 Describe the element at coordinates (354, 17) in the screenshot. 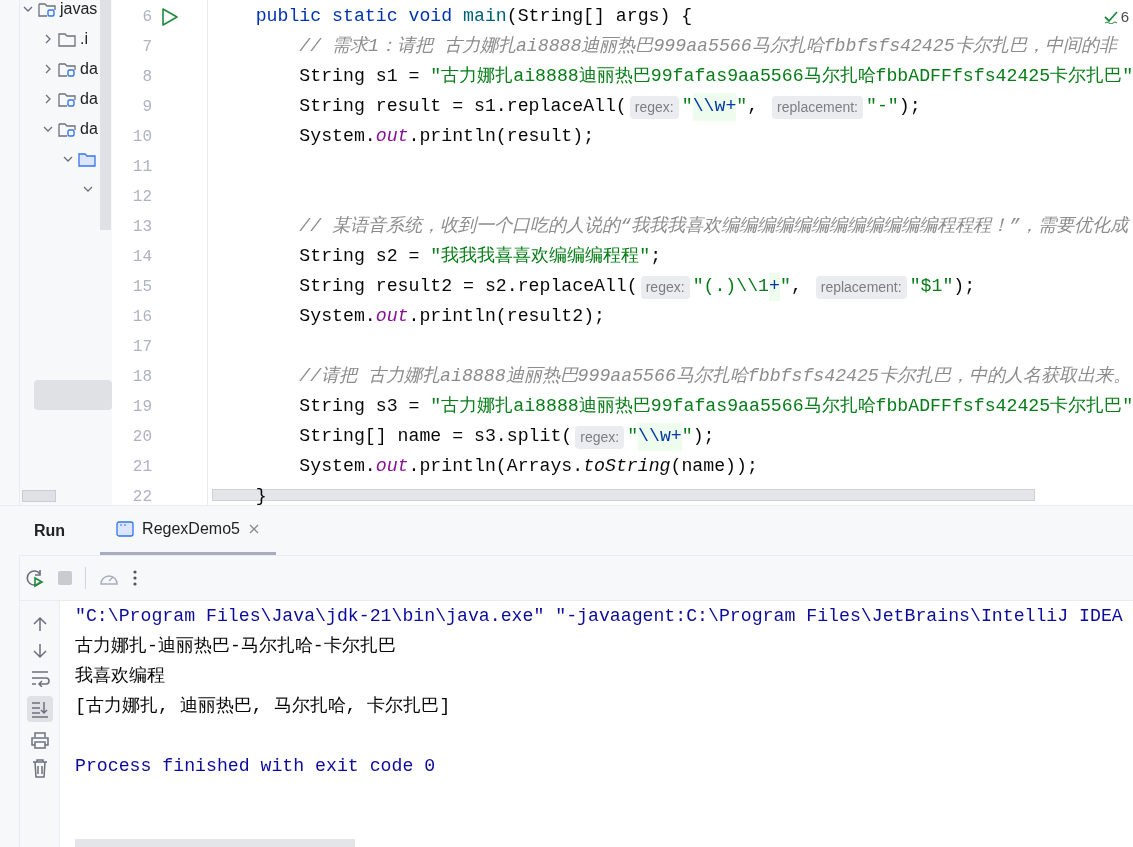

I see `keyword: public static void` at that location.